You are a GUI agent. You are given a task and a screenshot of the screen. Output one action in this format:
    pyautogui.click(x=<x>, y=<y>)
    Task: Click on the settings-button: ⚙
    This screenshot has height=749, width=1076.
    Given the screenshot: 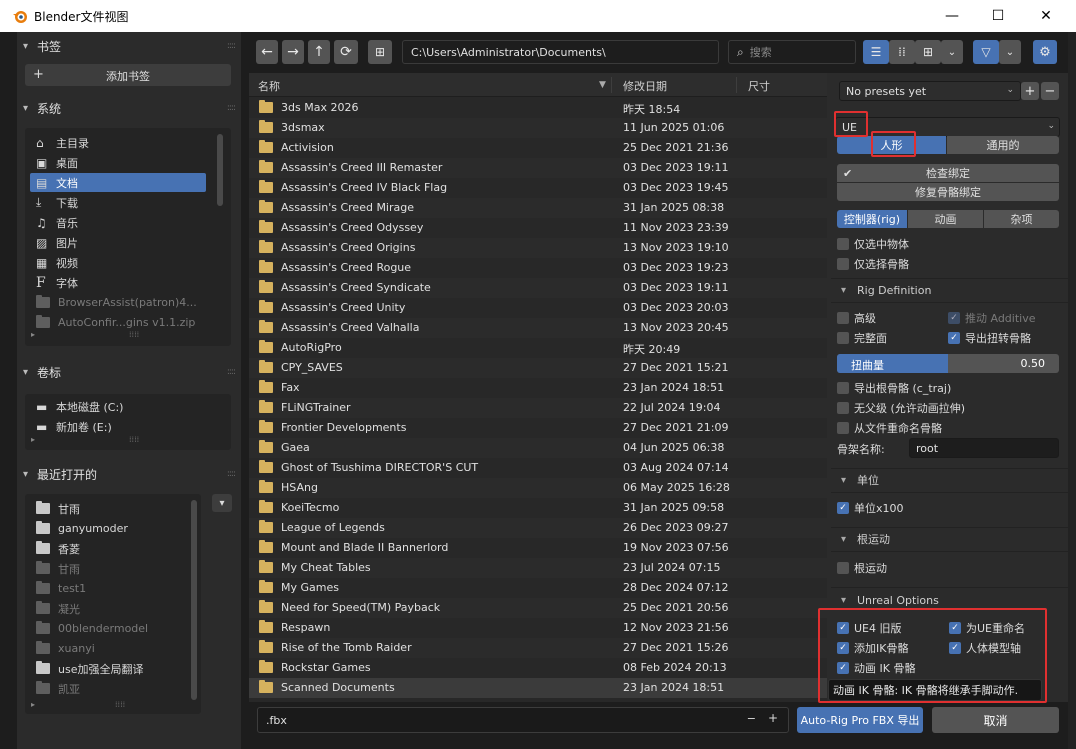 What is the action you would take?
    pyautogui.click(x=1045, y=52)
    